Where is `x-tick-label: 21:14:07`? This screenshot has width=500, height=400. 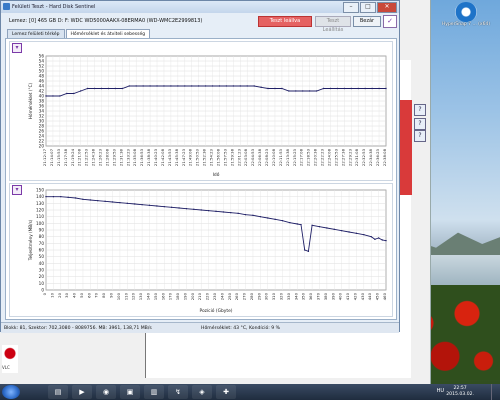 x-tick-label: 21:14:07 is located at coordinates (51, 157).